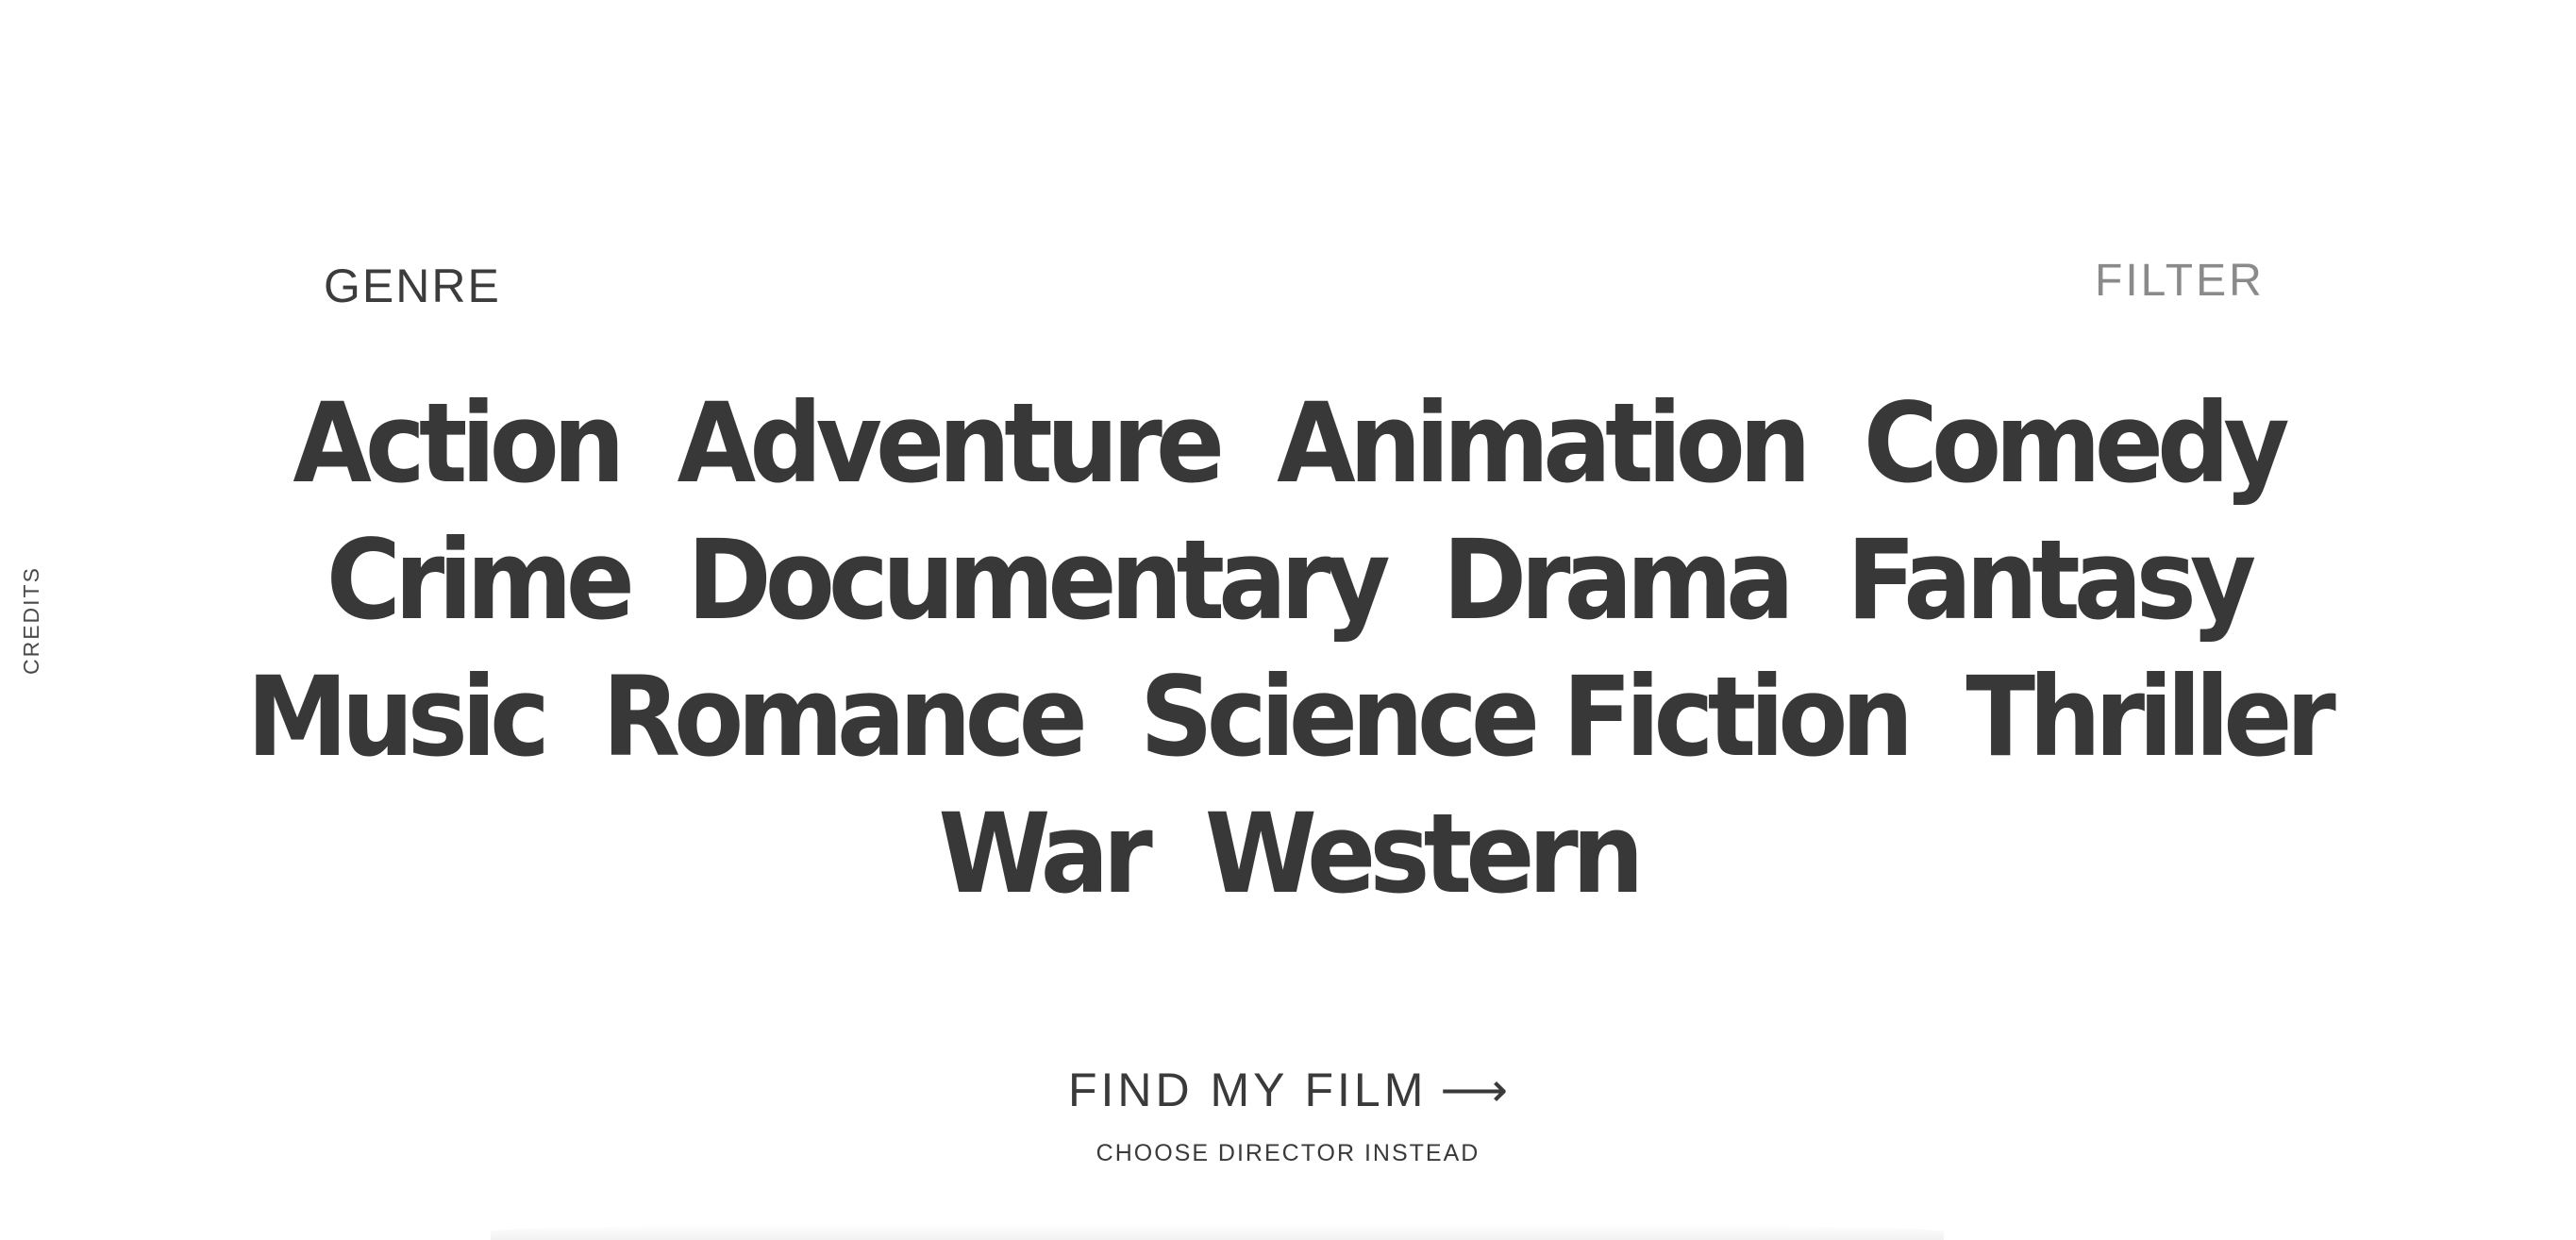 The image size is (2576, 1240). I want to click on genre-option-thriller: Thriller, so click(2150, 717).